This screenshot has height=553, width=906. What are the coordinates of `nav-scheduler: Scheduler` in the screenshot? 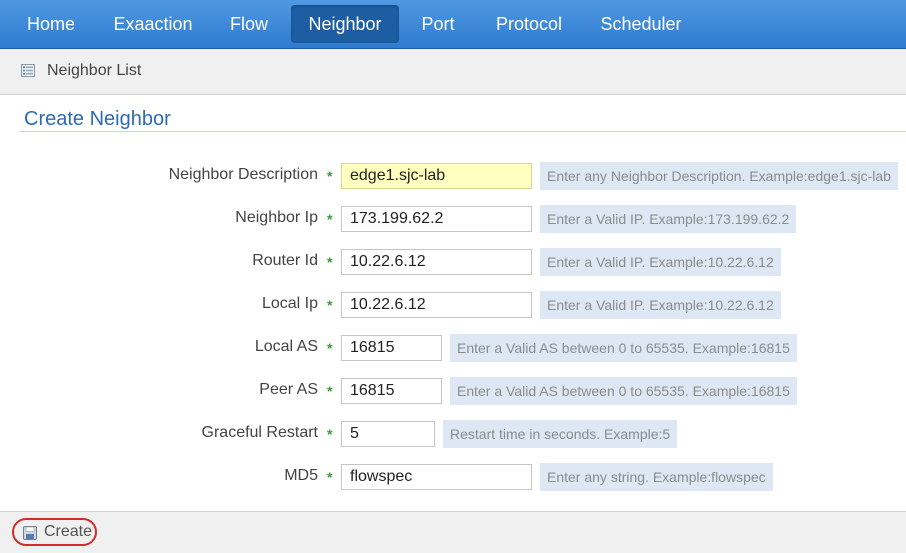 It's located at (641, 24).